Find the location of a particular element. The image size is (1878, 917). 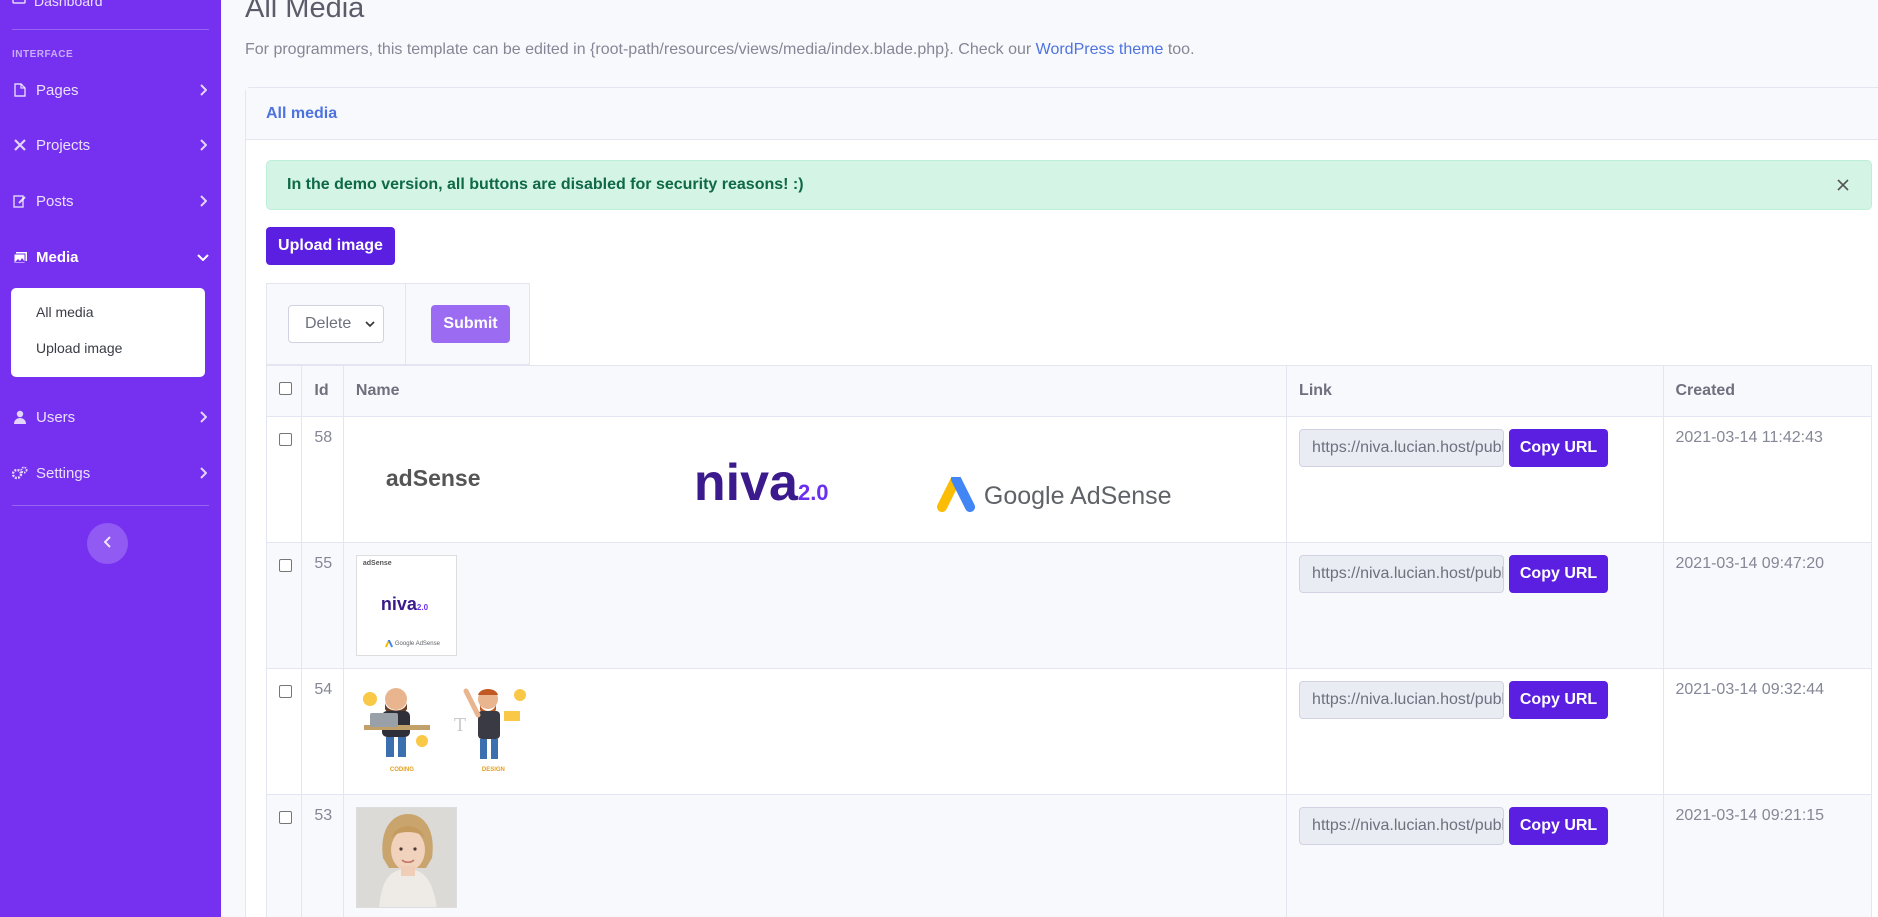

upload-image-button: Upload image is located at coordinates (330, 246).